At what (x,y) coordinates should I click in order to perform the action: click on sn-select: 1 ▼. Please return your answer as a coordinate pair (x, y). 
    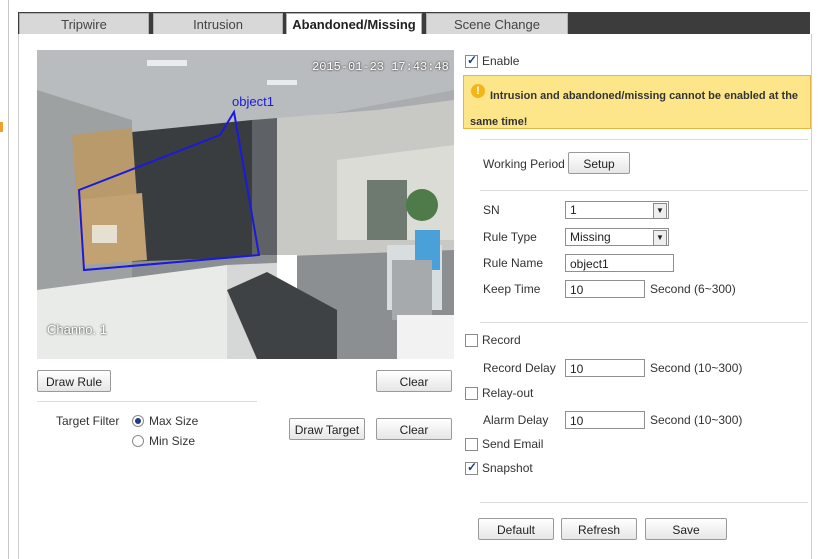
    Looking at the image, I should click on (617, 210).